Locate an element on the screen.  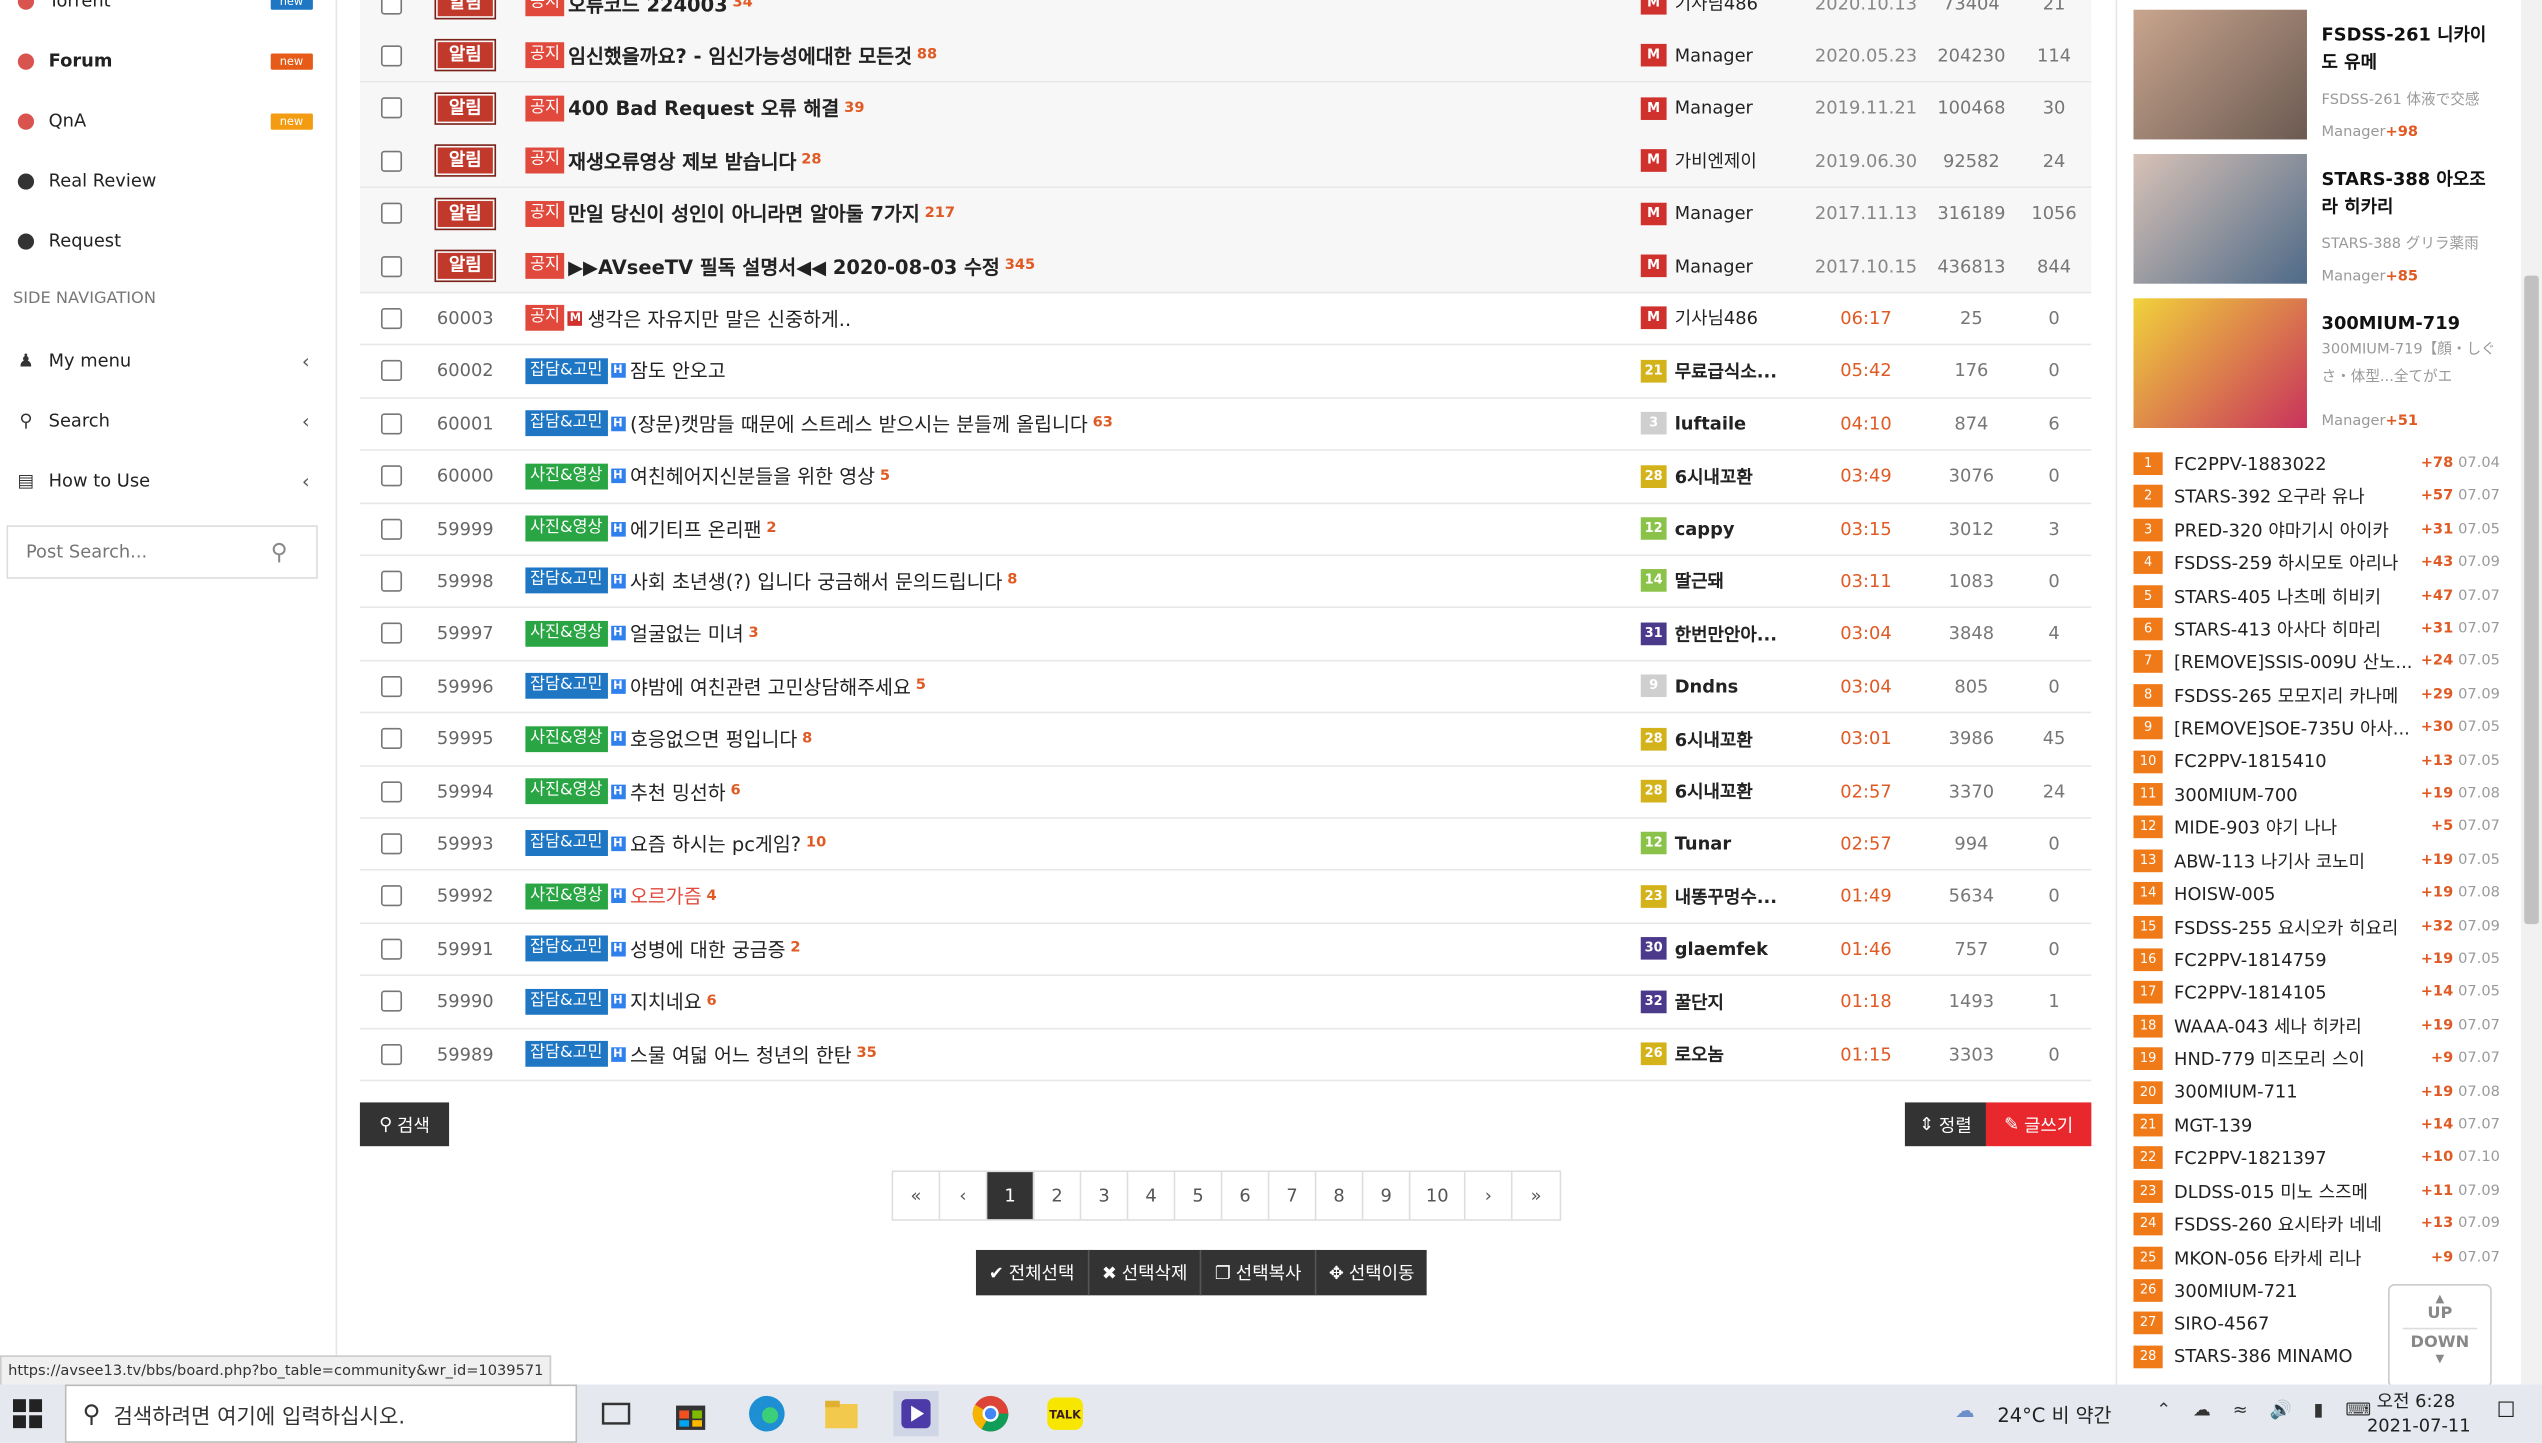
post-subject: 재생오류영상 제보 받습니다 is located at coordinates (682, 161).